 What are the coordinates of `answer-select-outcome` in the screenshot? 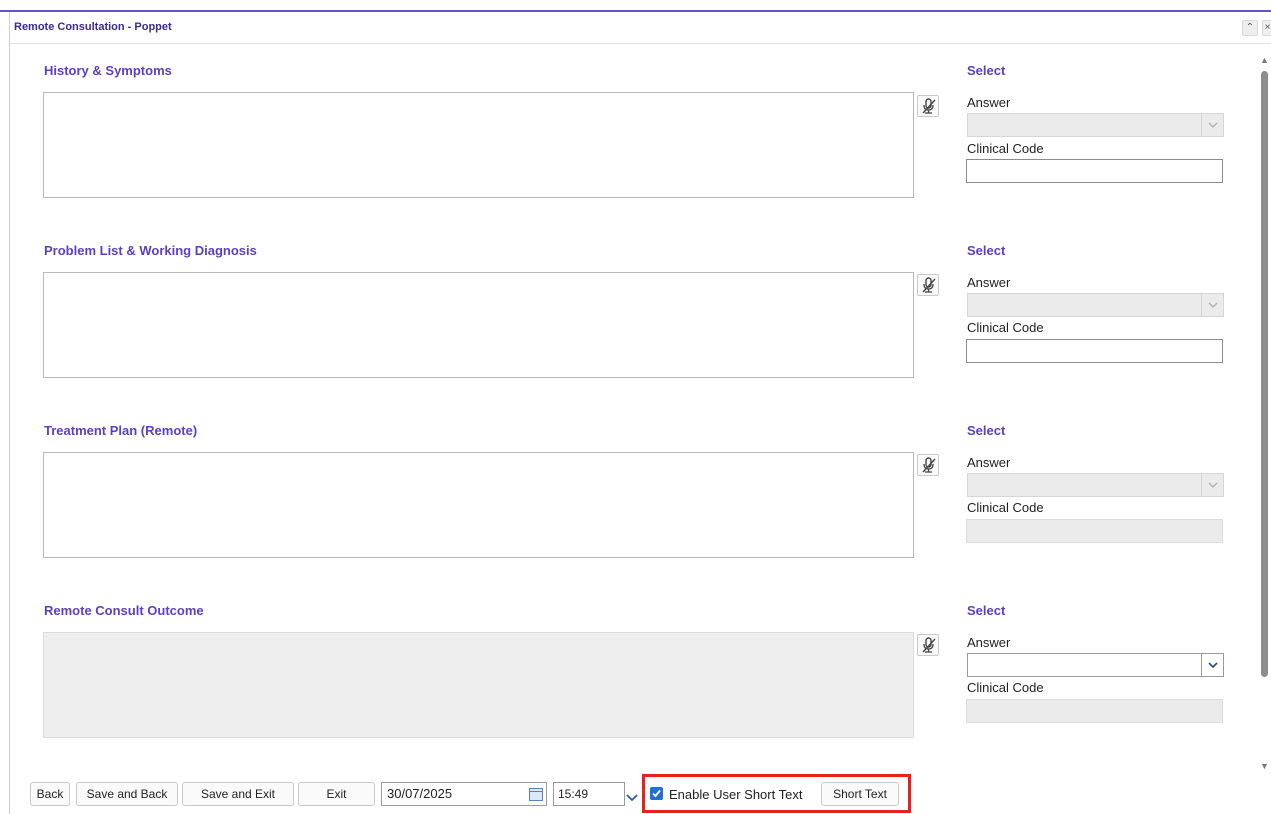 It's located at (1095, 665).